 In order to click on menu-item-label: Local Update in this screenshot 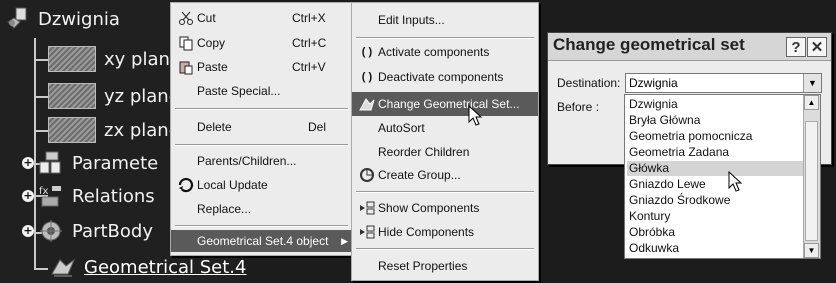, I will do `click(232, 185)`.